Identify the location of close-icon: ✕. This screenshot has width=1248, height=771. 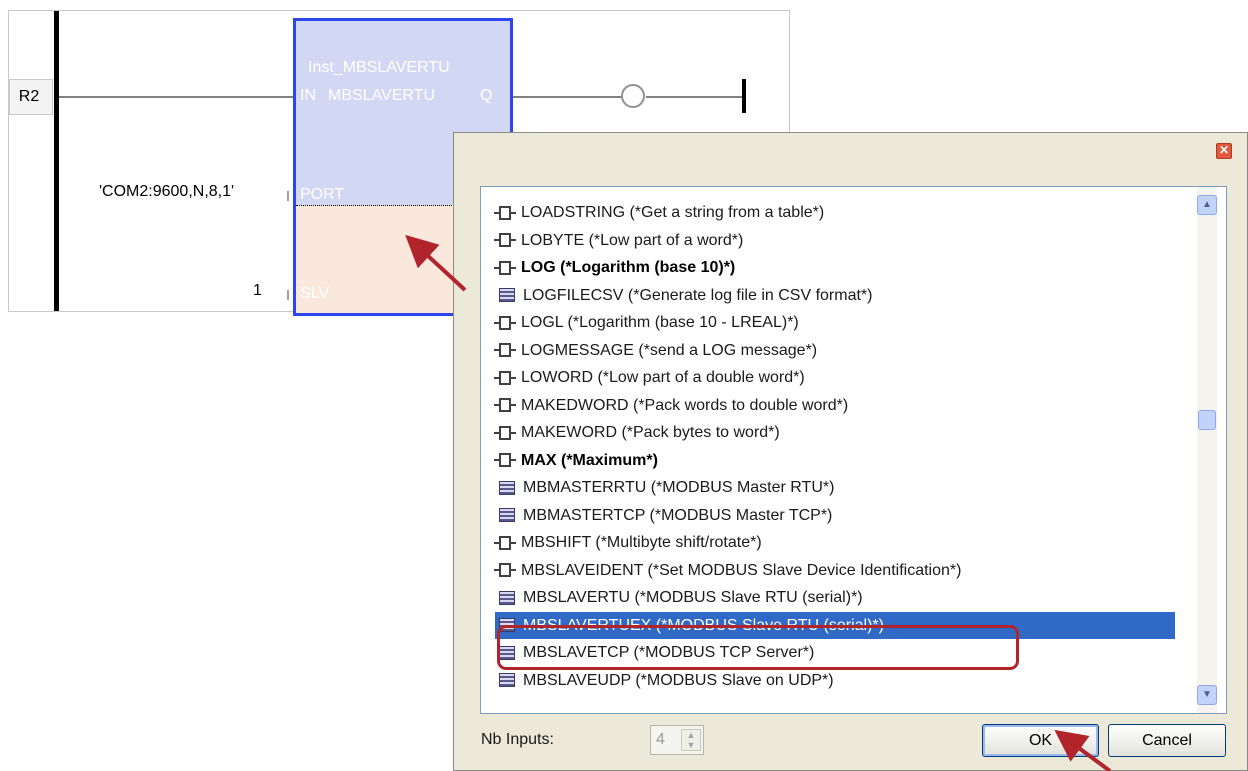
(1224, 151).